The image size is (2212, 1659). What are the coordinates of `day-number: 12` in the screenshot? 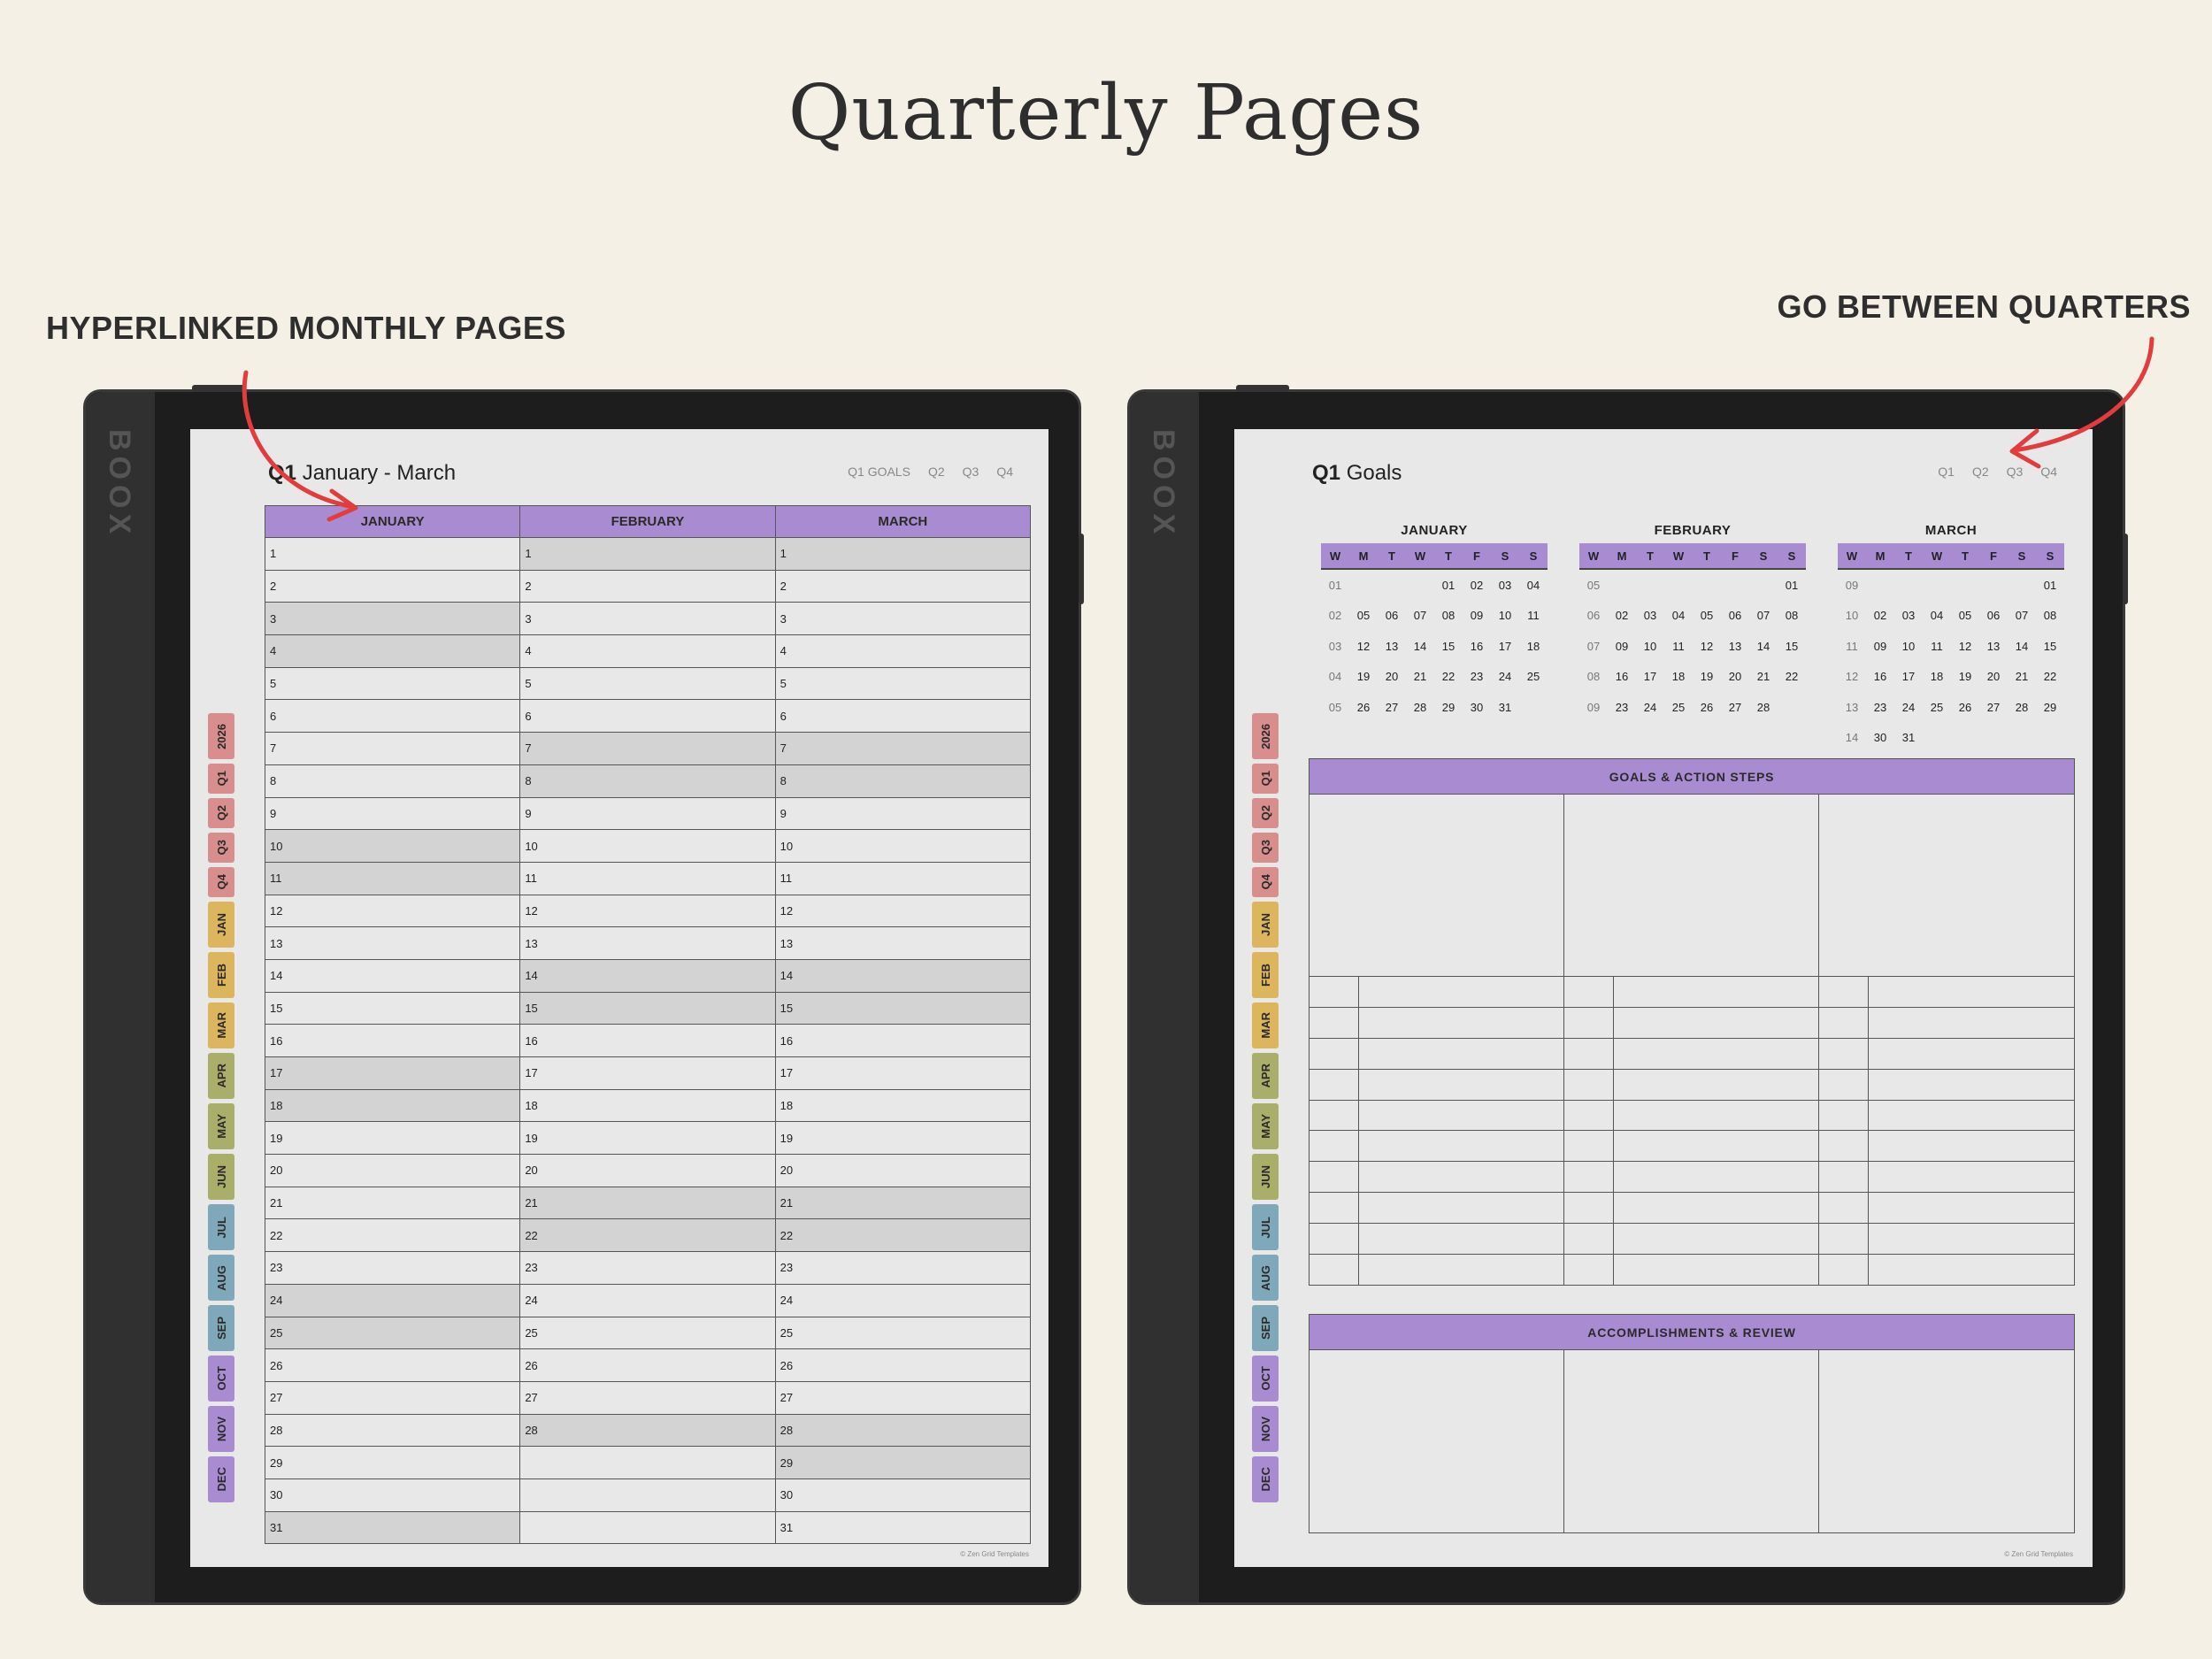 It's located at (1364, 646).